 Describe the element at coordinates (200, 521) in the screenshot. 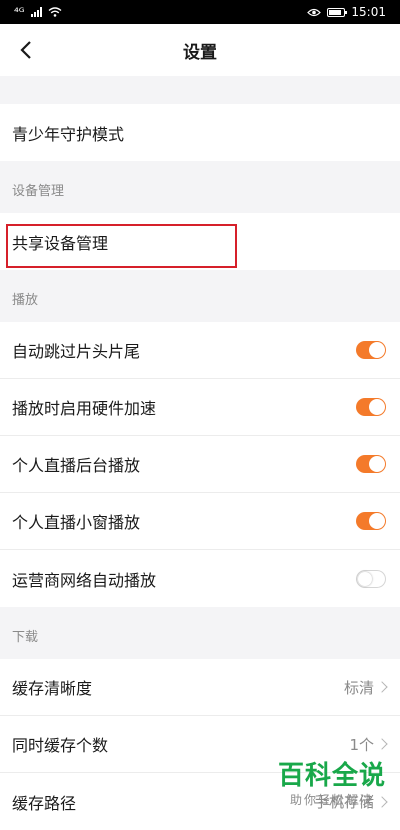

I see `playback-row-live-mini: 个人直播小窗播放` at that location.